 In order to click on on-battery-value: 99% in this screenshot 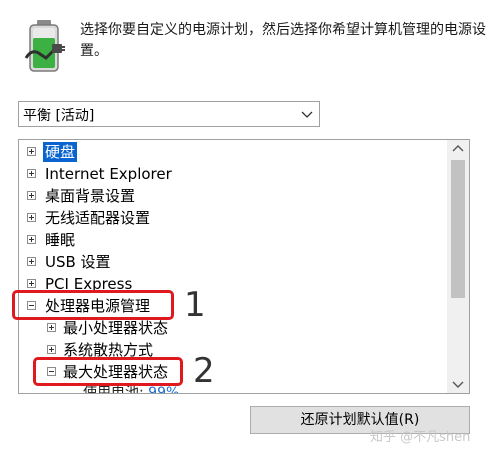, I will do `click(163, 389)`.